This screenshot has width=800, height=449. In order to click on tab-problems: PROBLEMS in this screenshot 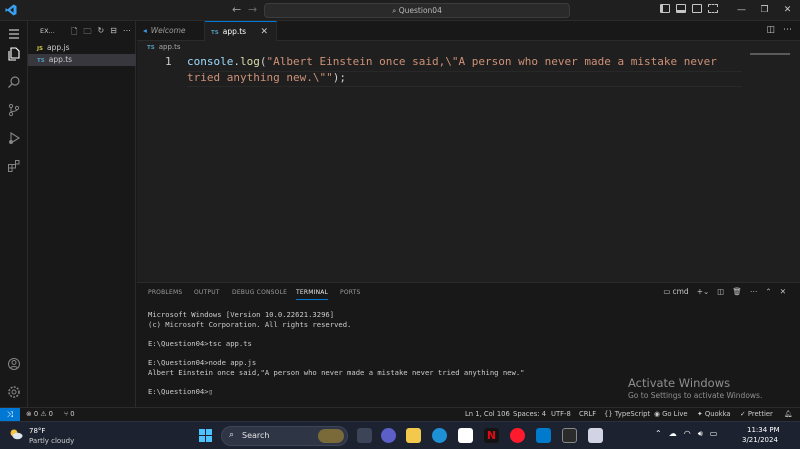, I will do `click(165, 292)`.